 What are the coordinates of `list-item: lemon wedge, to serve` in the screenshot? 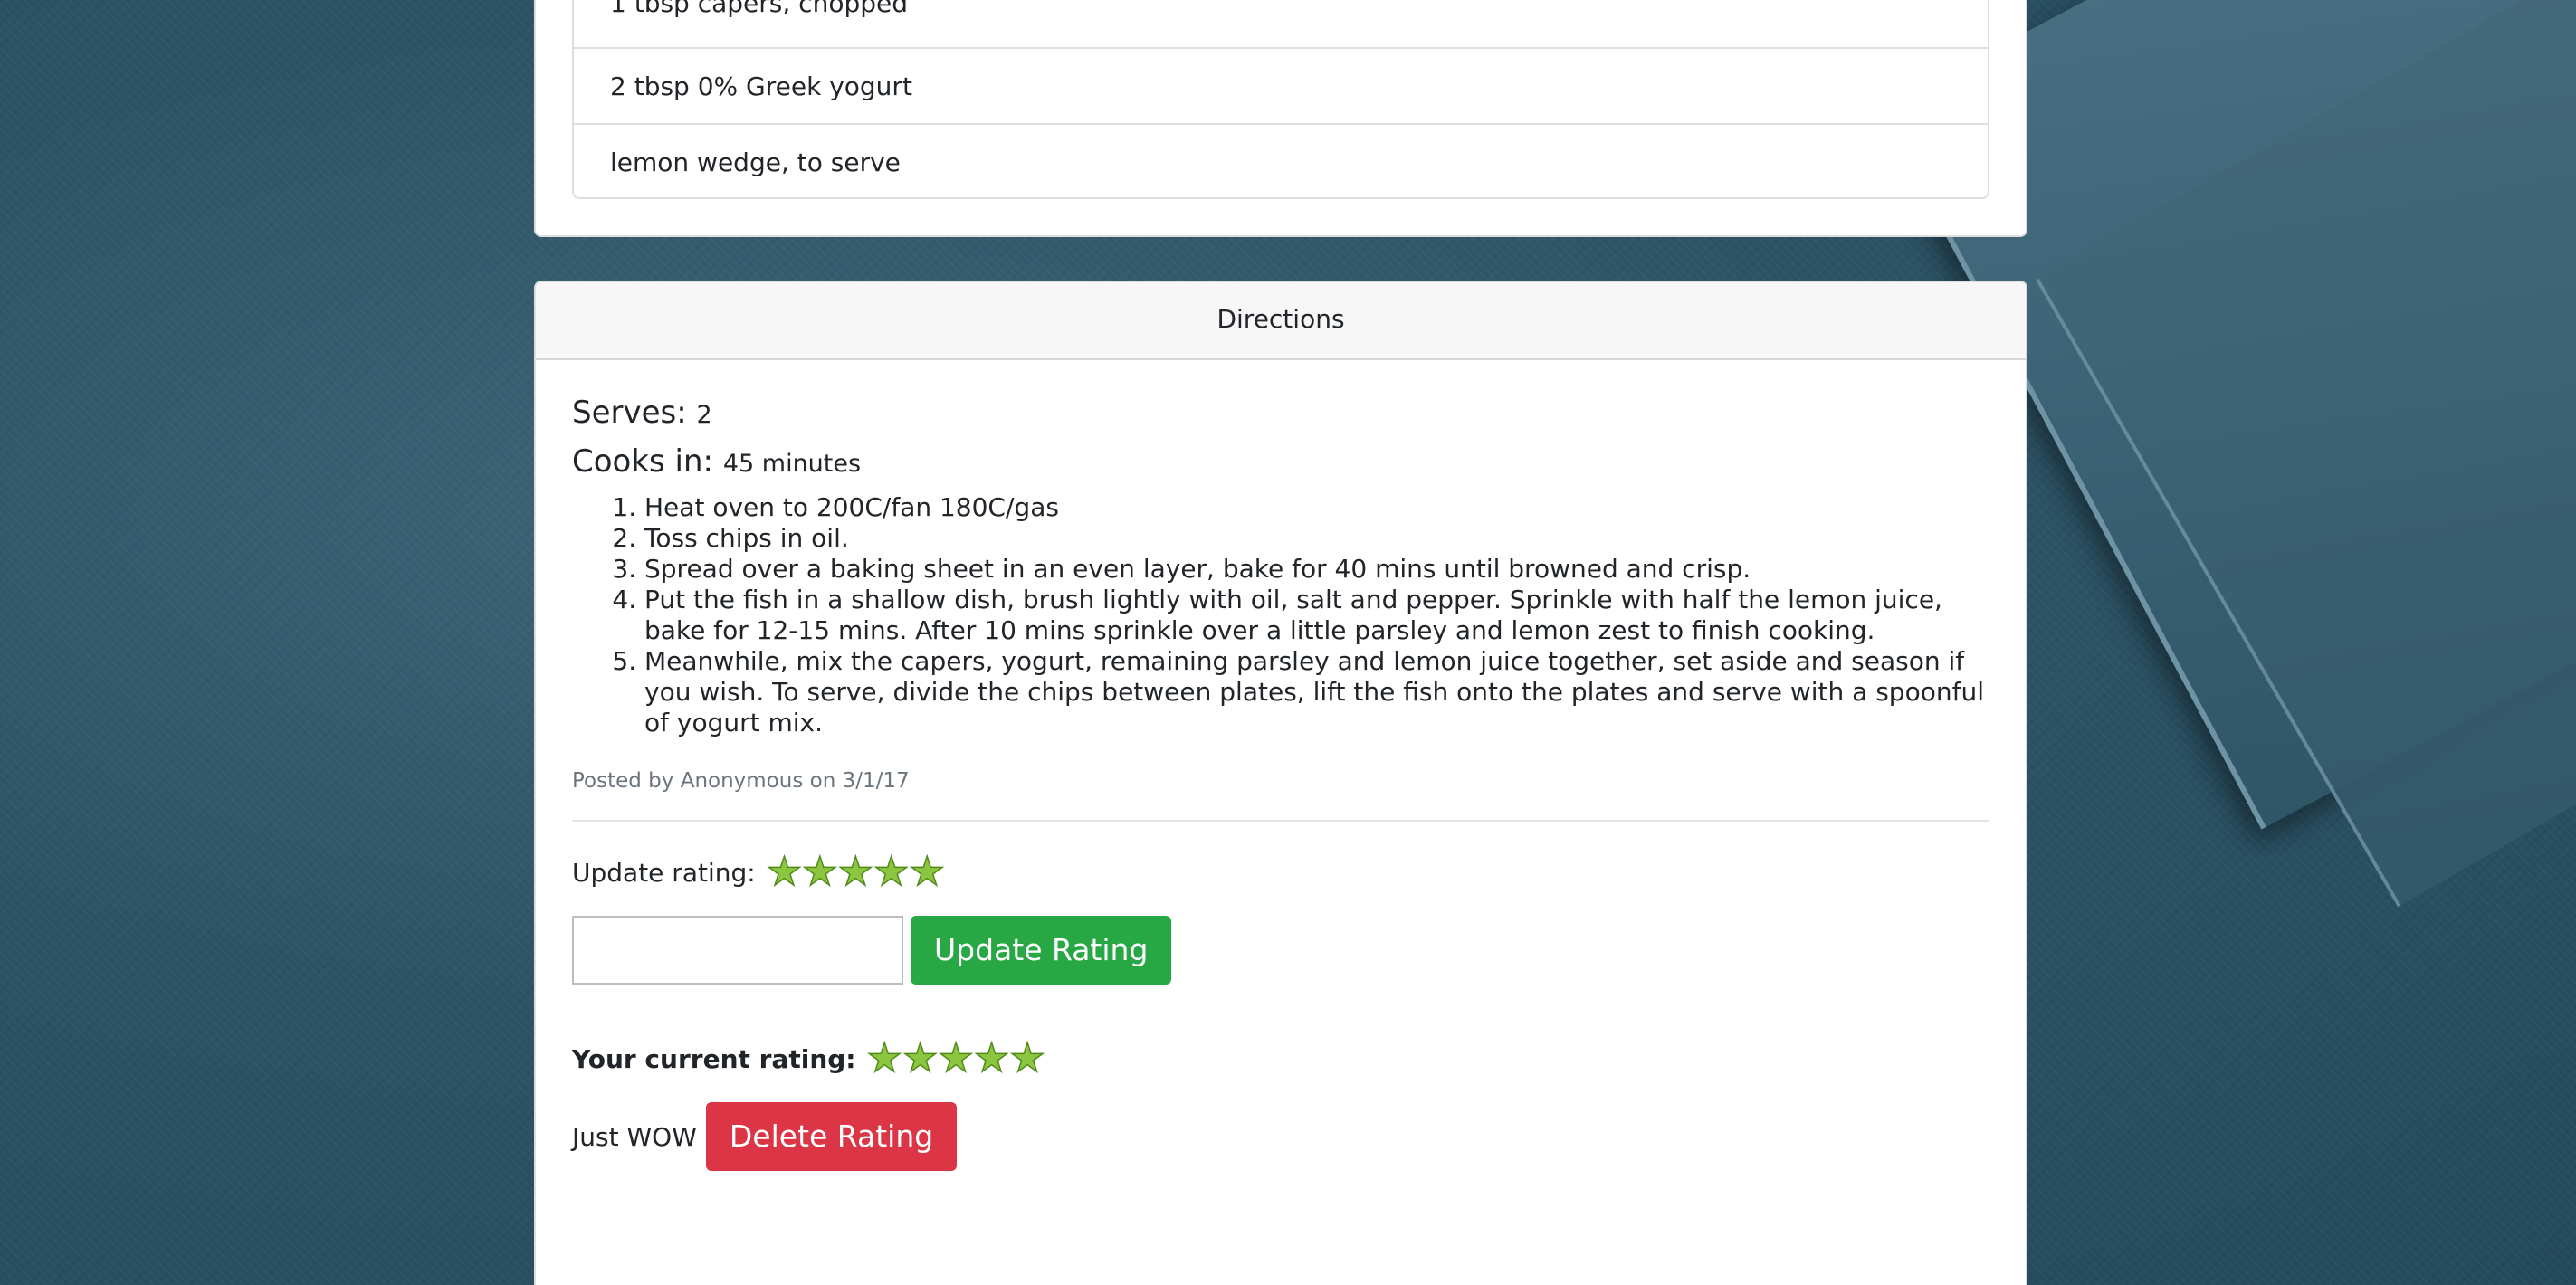 It's located at (1281, 161).